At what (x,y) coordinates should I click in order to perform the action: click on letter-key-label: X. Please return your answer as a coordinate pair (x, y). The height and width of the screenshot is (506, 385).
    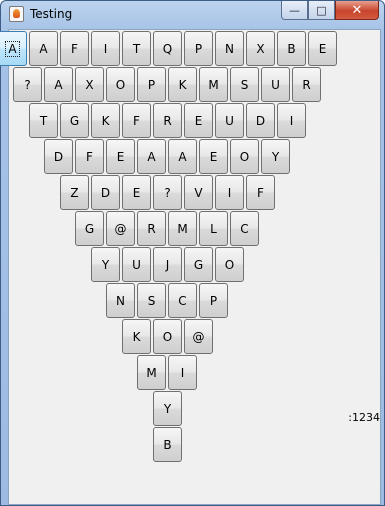
    Looking at the image, I should click on (89, 84).